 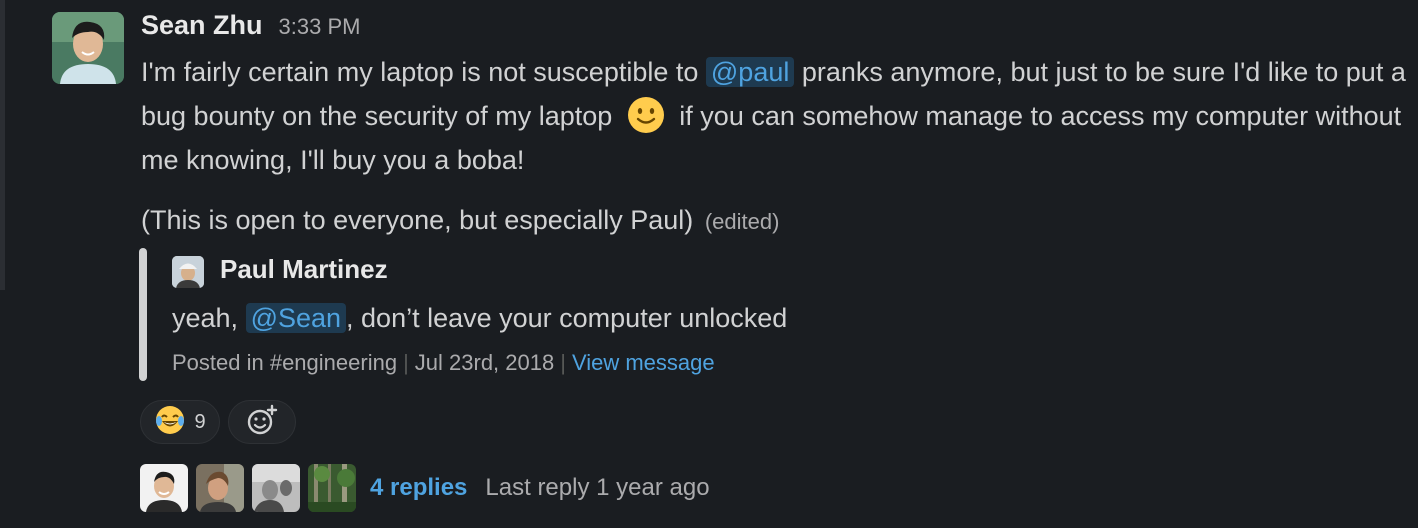 I want to click on message-header: Sean Zhu 3:33 PM, so click(x=250, y=28).